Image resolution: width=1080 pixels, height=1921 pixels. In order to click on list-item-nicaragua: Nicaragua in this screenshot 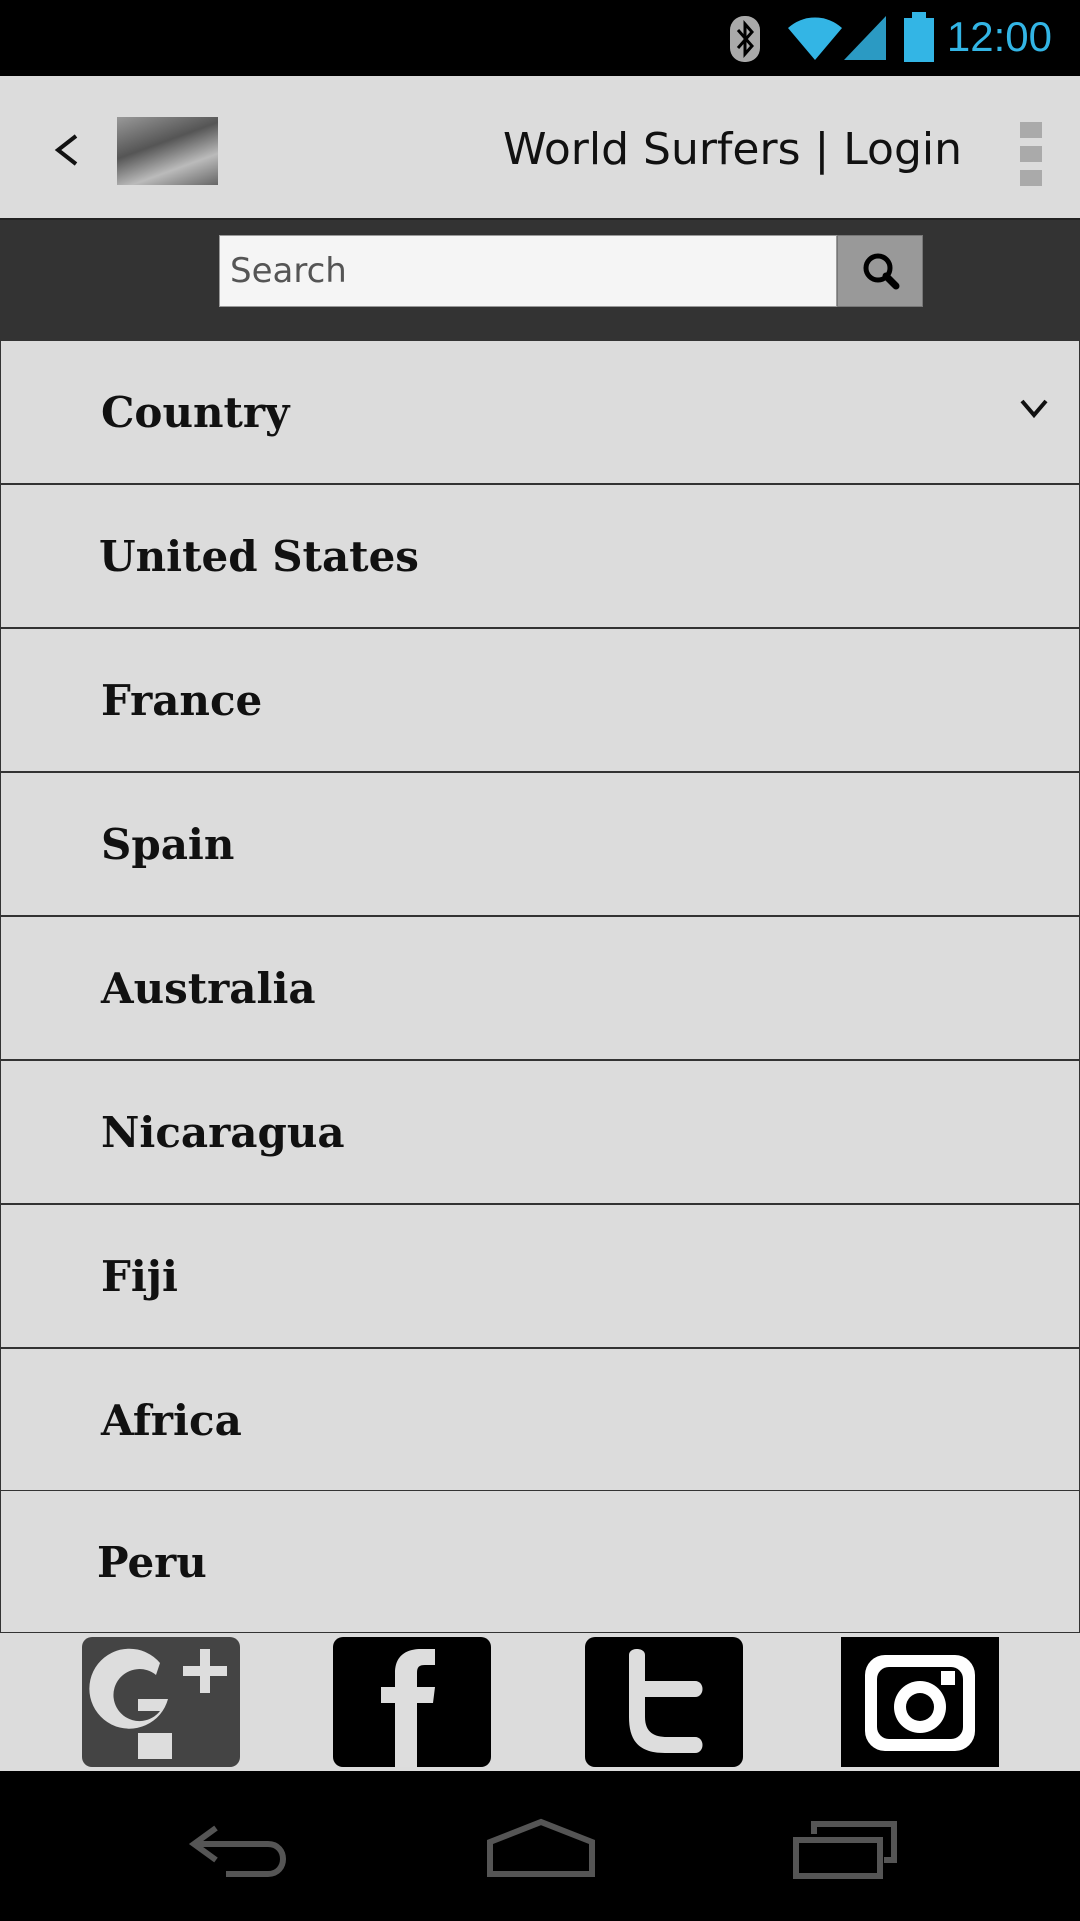, I will do `click(540, 1132)`.